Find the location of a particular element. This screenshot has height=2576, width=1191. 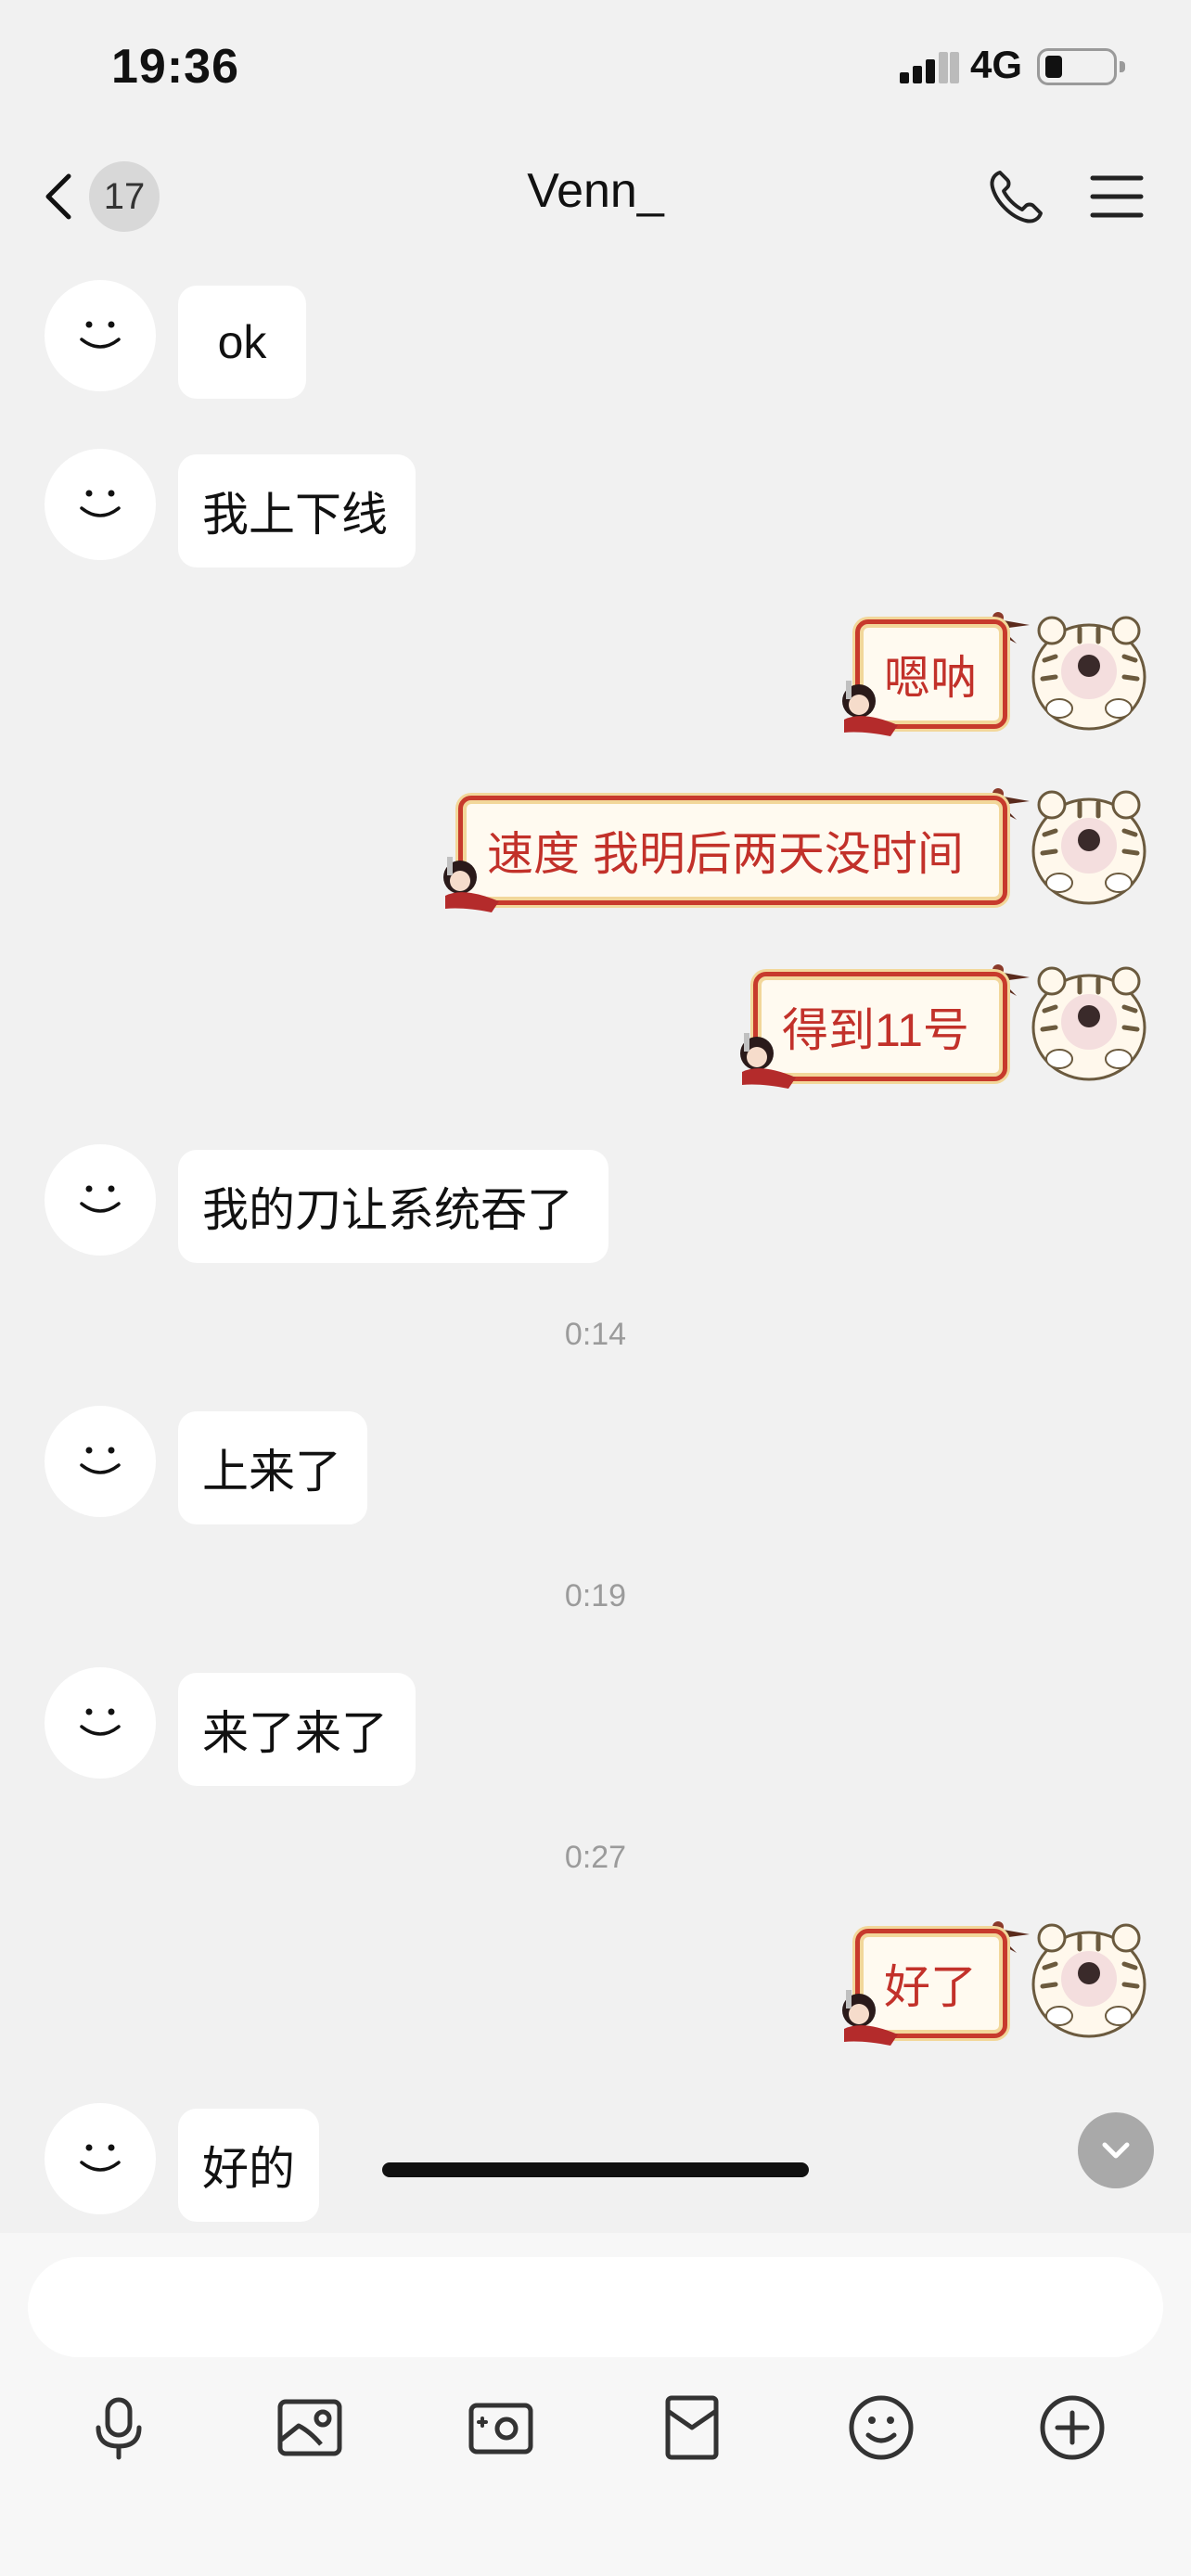

unread-count-badge: 17 is located at coordinates (124, 196).